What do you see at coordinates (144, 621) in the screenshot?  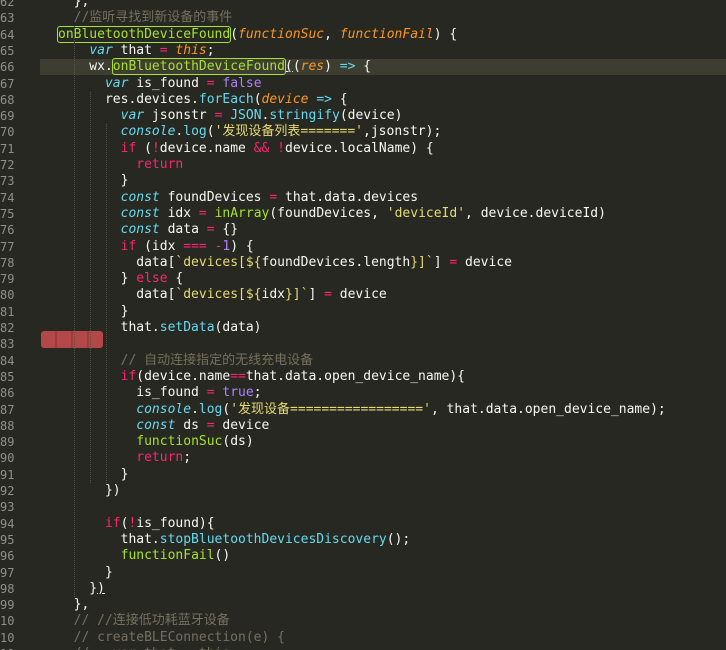 I see `code-text: // //连接低功耗蓝牙设备` at bounding box center [144, 621].